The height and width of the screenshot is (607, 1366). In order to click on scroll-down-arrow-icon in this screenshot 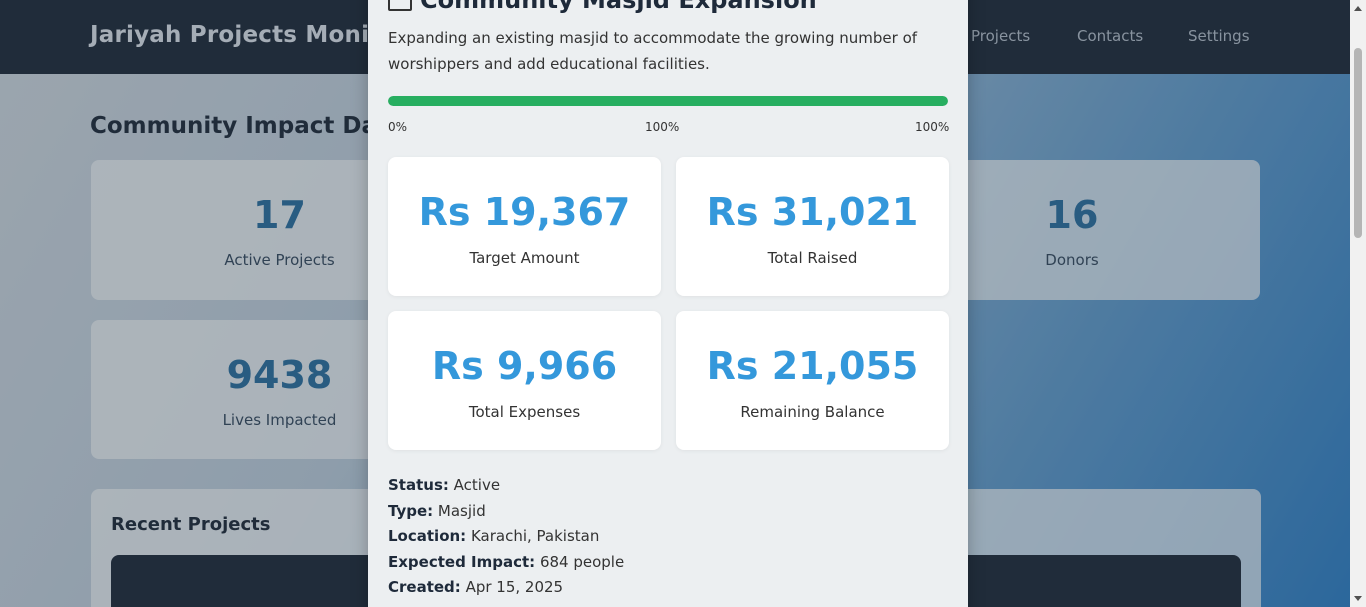, I will do `click(1358, 598)`.